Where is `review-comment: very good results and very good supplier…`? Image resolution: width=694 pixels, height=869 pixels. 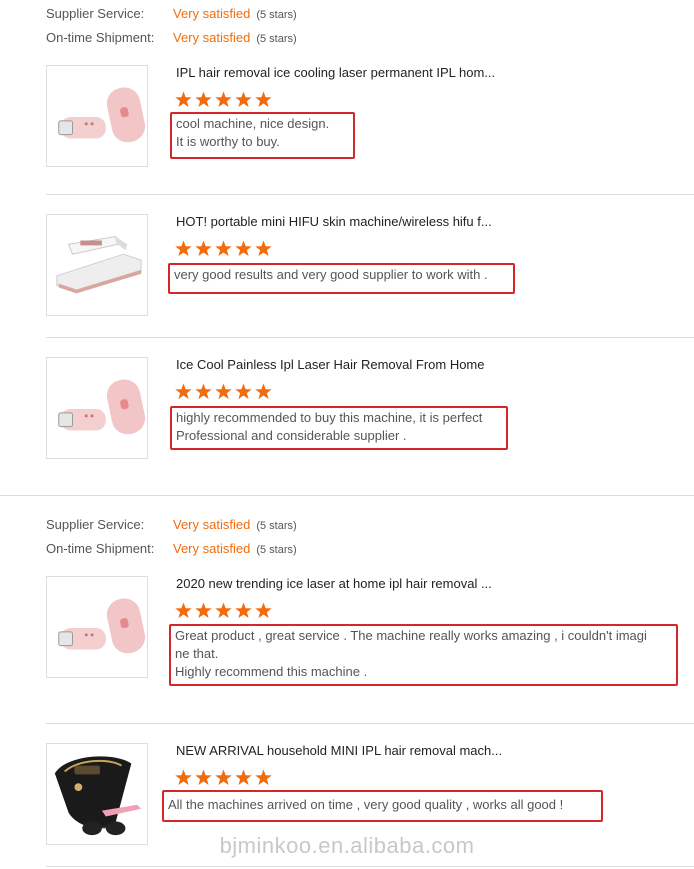 review-comment: very good results and very good supplier… is located at coordinates (341, 278).